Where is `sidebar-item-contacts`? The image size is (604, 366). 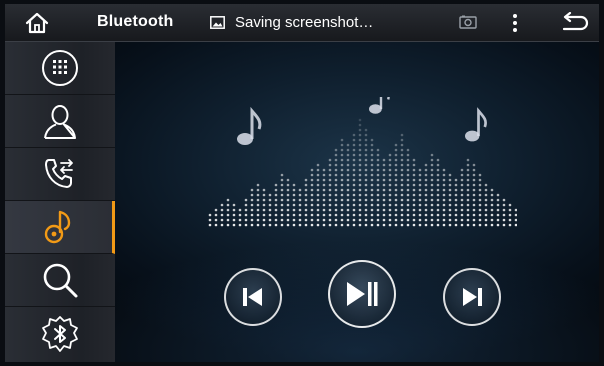
sidebar-item-contacts is located at coordinates (60, 121).